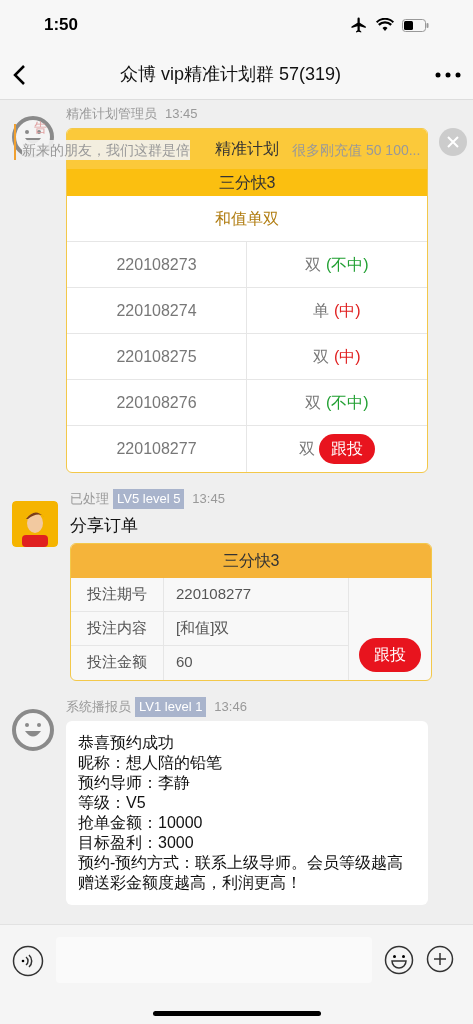 The height and width of the screenshot is (1024, 473). I want to click on message-text: 分享订单, so click(104, 526).